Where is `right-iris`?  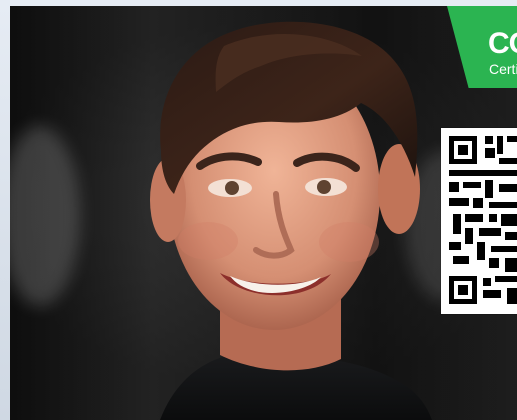 right-iris is located at coordinates (324, 187).